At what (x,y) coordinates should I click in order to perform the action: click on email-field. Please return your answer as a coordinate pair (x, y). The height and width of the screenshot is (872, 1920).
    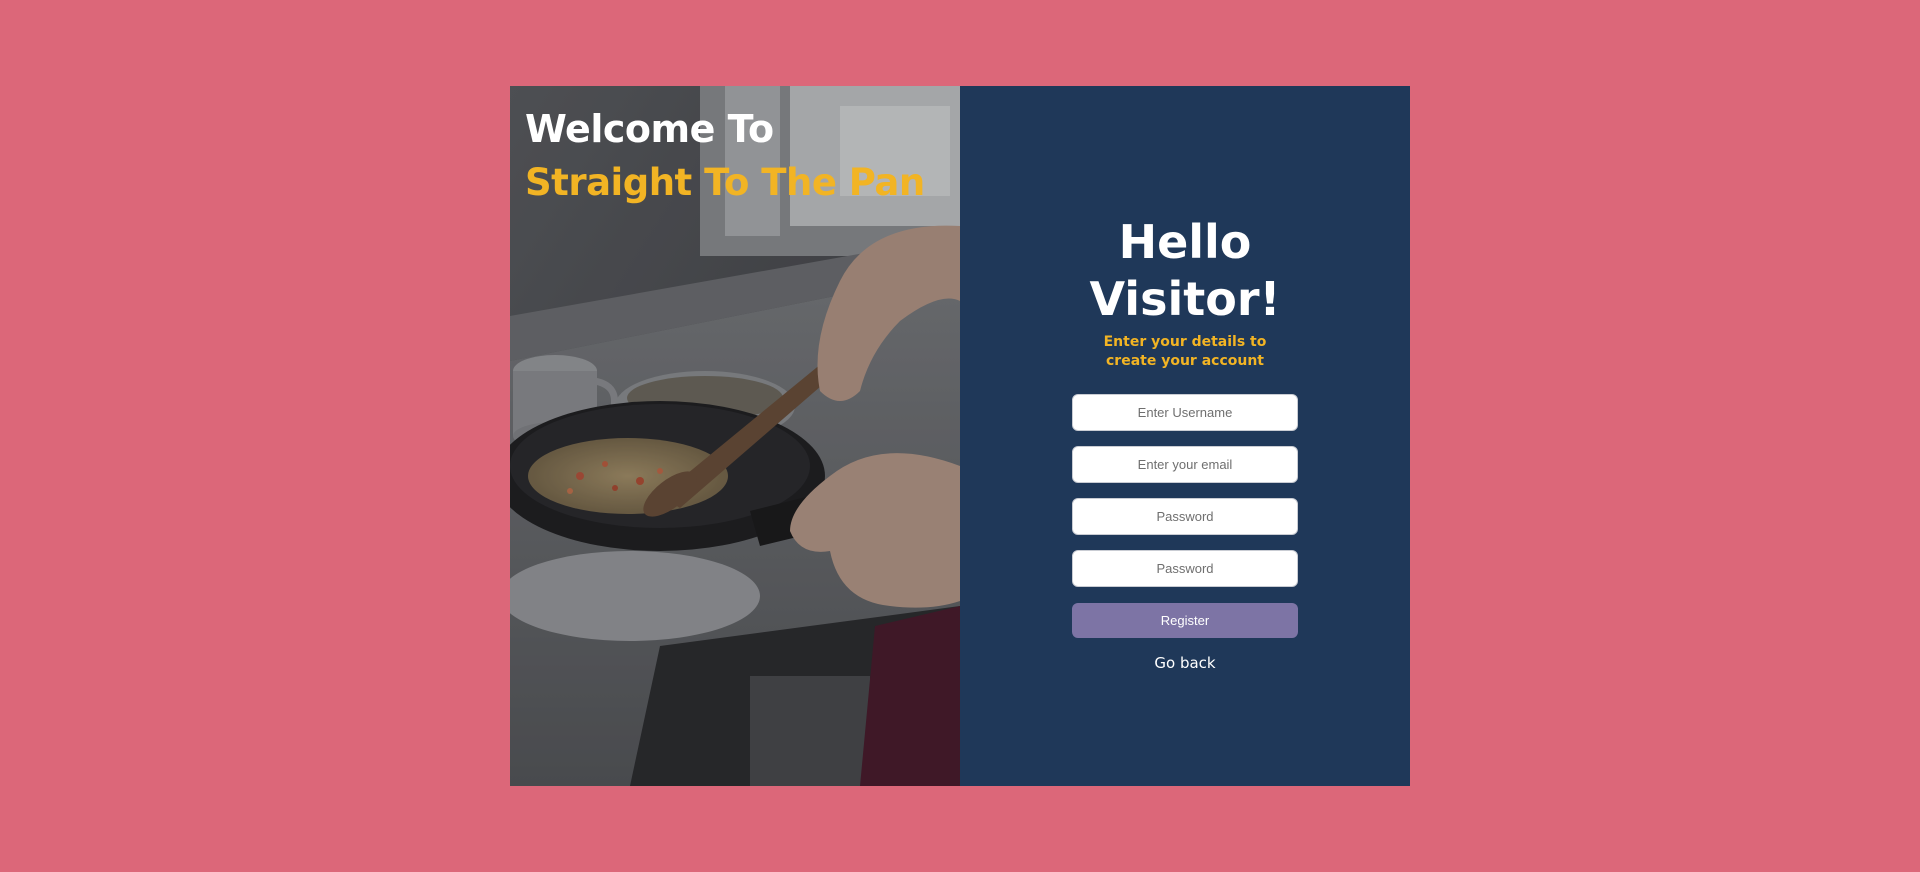
    Looking at the image, I should click on (1185, 464).